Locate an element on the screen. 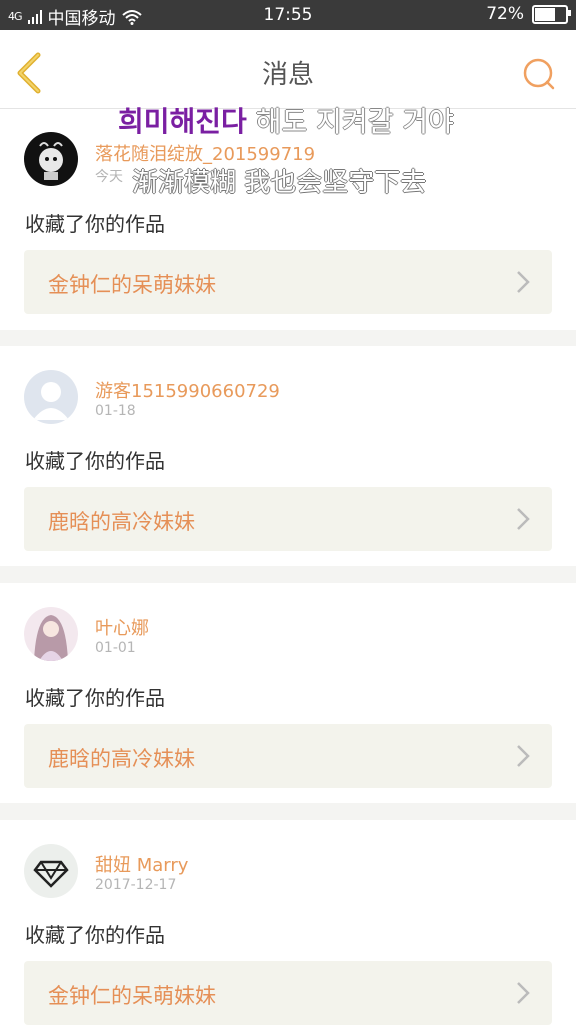 The image size is (576, 1030). status-bar: 4G 中国移动 17:55 72% is located at coordinates (288, 15).